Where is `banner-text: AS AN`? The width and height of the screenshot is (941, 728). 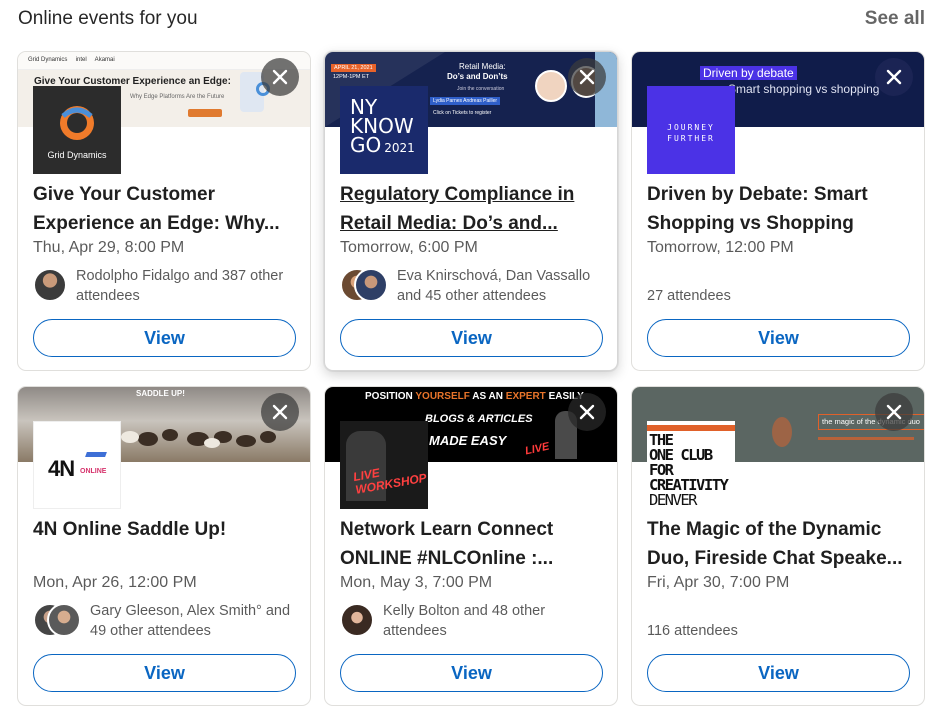 banner-text: AS AN is located at coordinates (487, 396).